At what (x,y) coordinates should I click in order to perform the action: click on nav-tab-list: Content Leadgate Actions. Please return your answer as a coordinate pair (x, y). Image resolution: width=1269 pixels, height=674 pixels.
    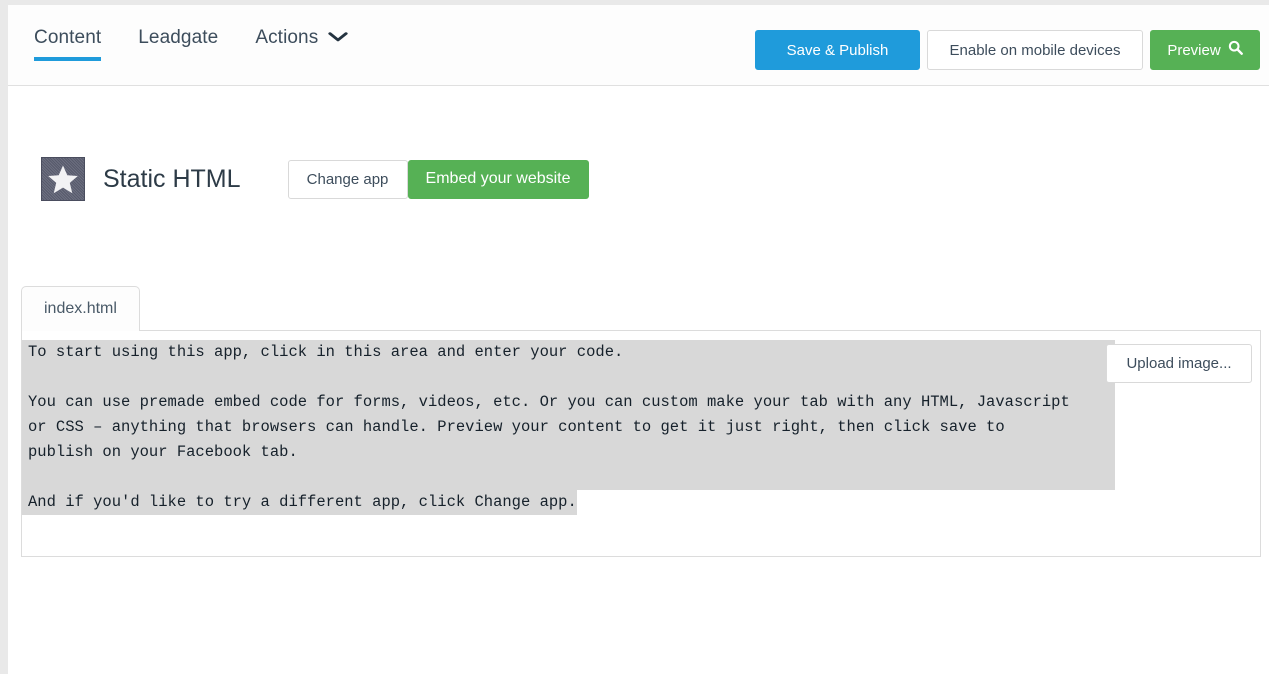
    Looking at the image, I should click on (208, 44).